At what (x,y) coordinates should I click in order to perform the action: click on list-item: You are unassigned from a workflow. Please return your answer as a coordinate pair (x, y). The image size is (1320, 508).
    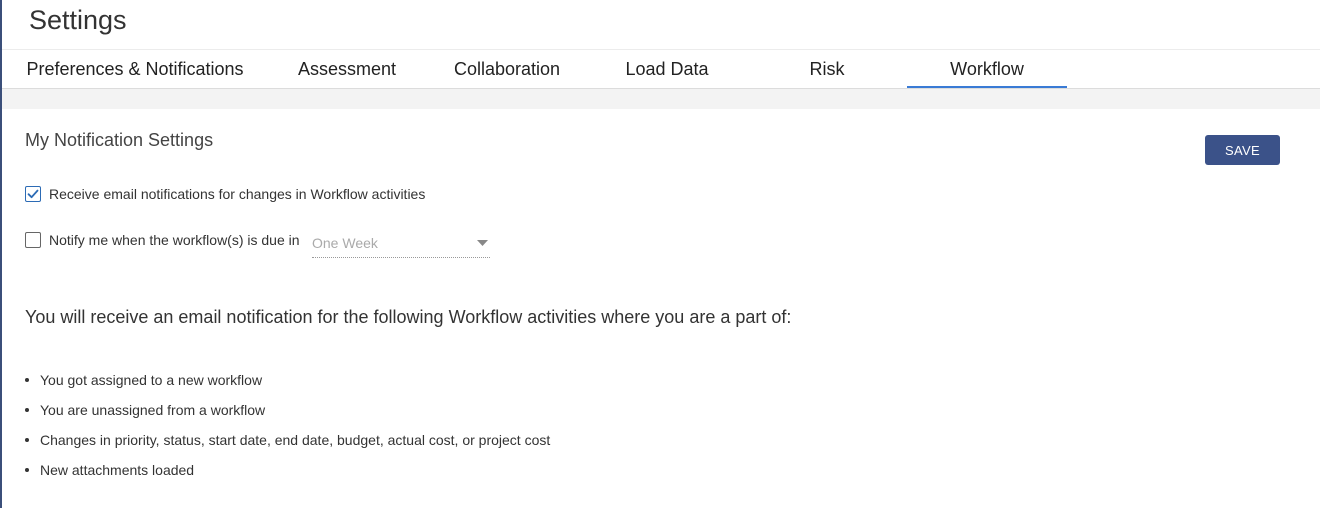
    Looking at the image, I should click on (287, 410).